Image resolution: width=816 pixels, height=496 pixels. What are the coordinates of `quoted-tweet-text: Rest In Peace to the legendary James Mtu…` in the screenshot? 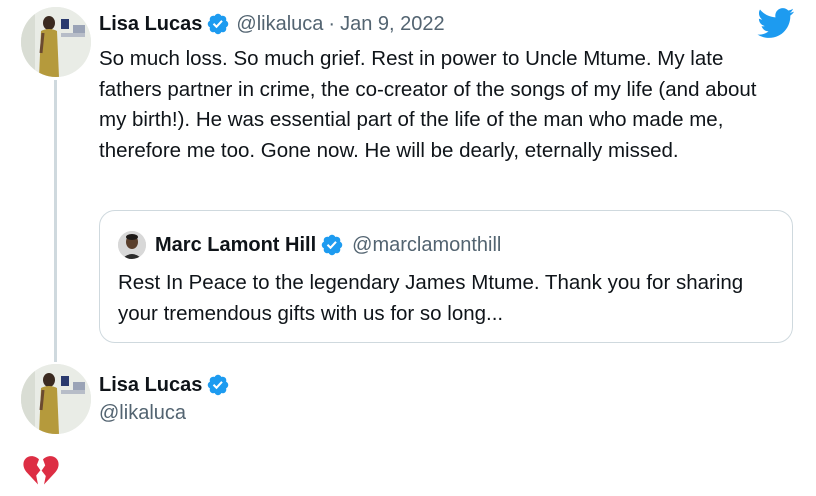 It's located at (431, 298).